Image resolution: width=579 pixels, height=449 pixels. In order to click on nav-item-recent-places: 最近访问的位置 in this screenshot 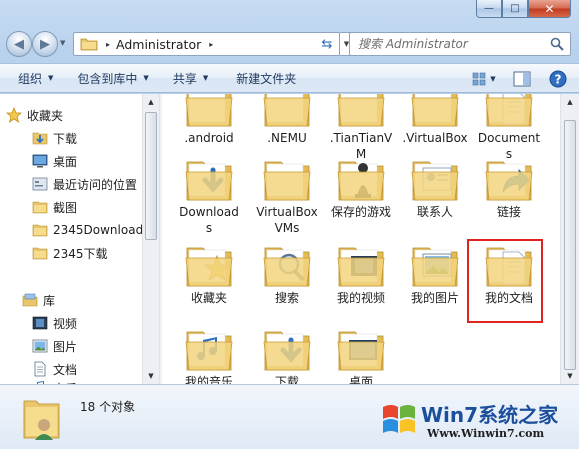, I will do `click(84, 184)`.